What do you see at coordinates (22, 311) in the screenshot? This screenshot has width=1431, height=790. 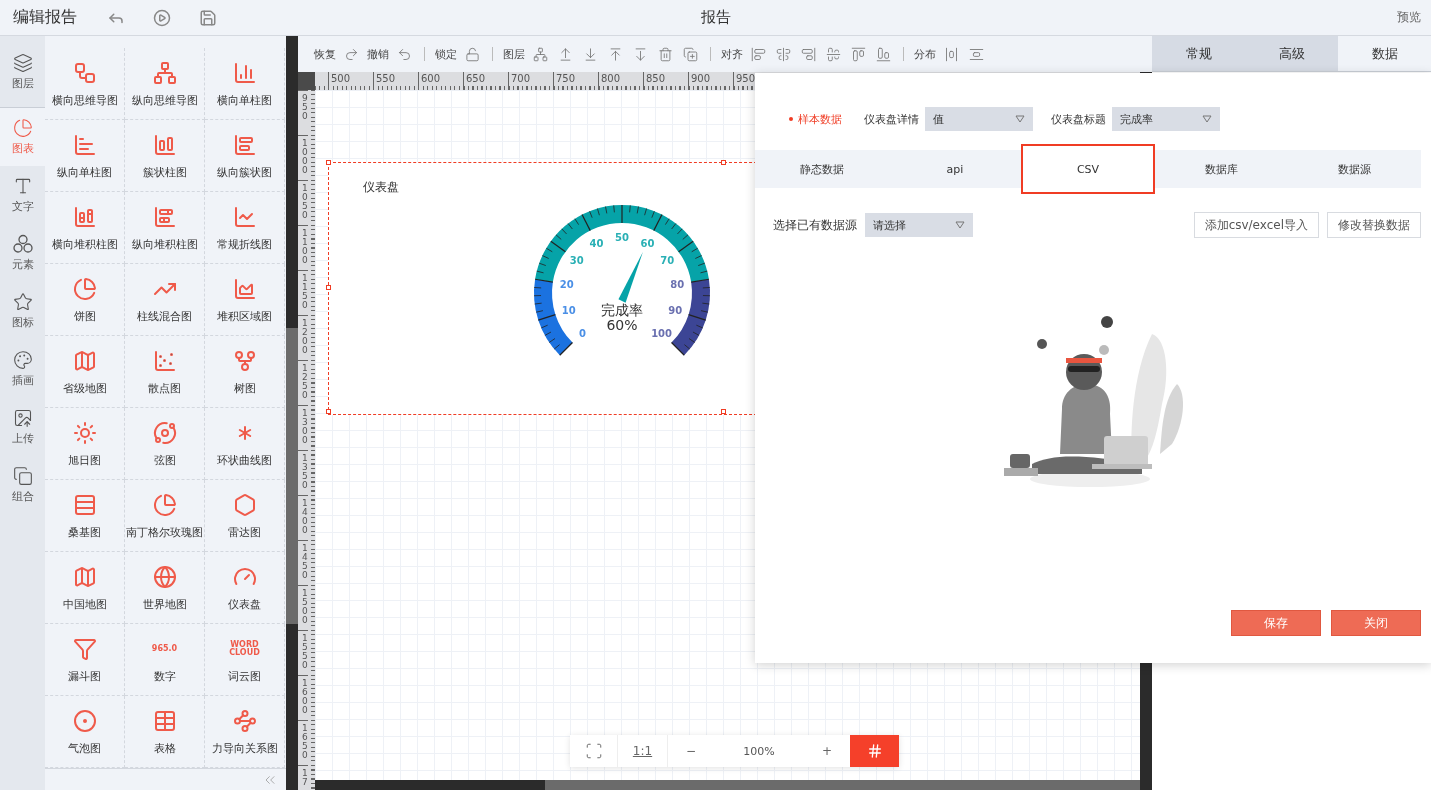 I see `nav-item: 图标` at bounding box center [22, 311].